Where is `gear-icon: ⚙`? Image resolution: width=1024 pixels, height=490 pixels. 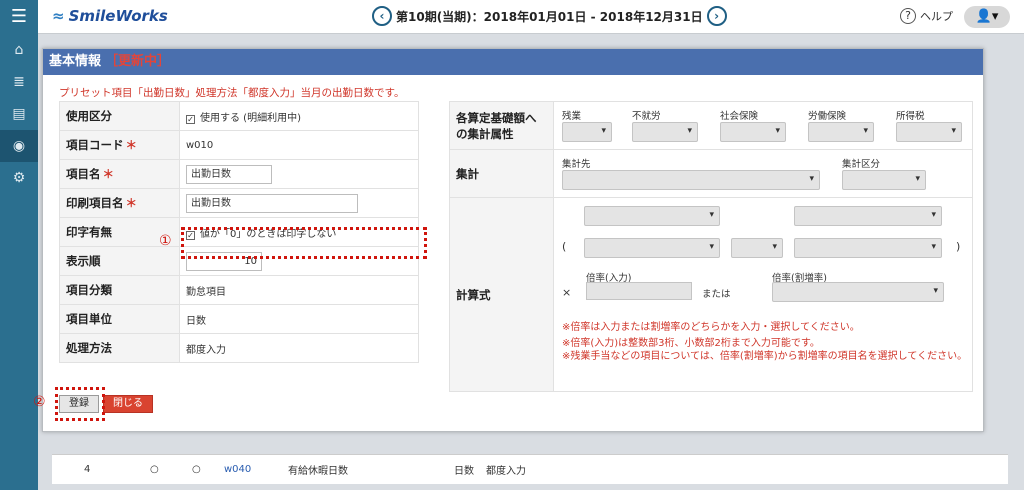
gear-icon: ⚙ is located at coordinates (19, 178).